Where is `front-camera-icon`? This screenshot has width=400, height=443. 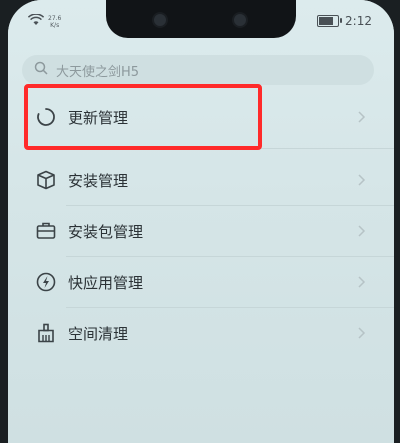 front-camera-icon is located at coordinates (160, 20).